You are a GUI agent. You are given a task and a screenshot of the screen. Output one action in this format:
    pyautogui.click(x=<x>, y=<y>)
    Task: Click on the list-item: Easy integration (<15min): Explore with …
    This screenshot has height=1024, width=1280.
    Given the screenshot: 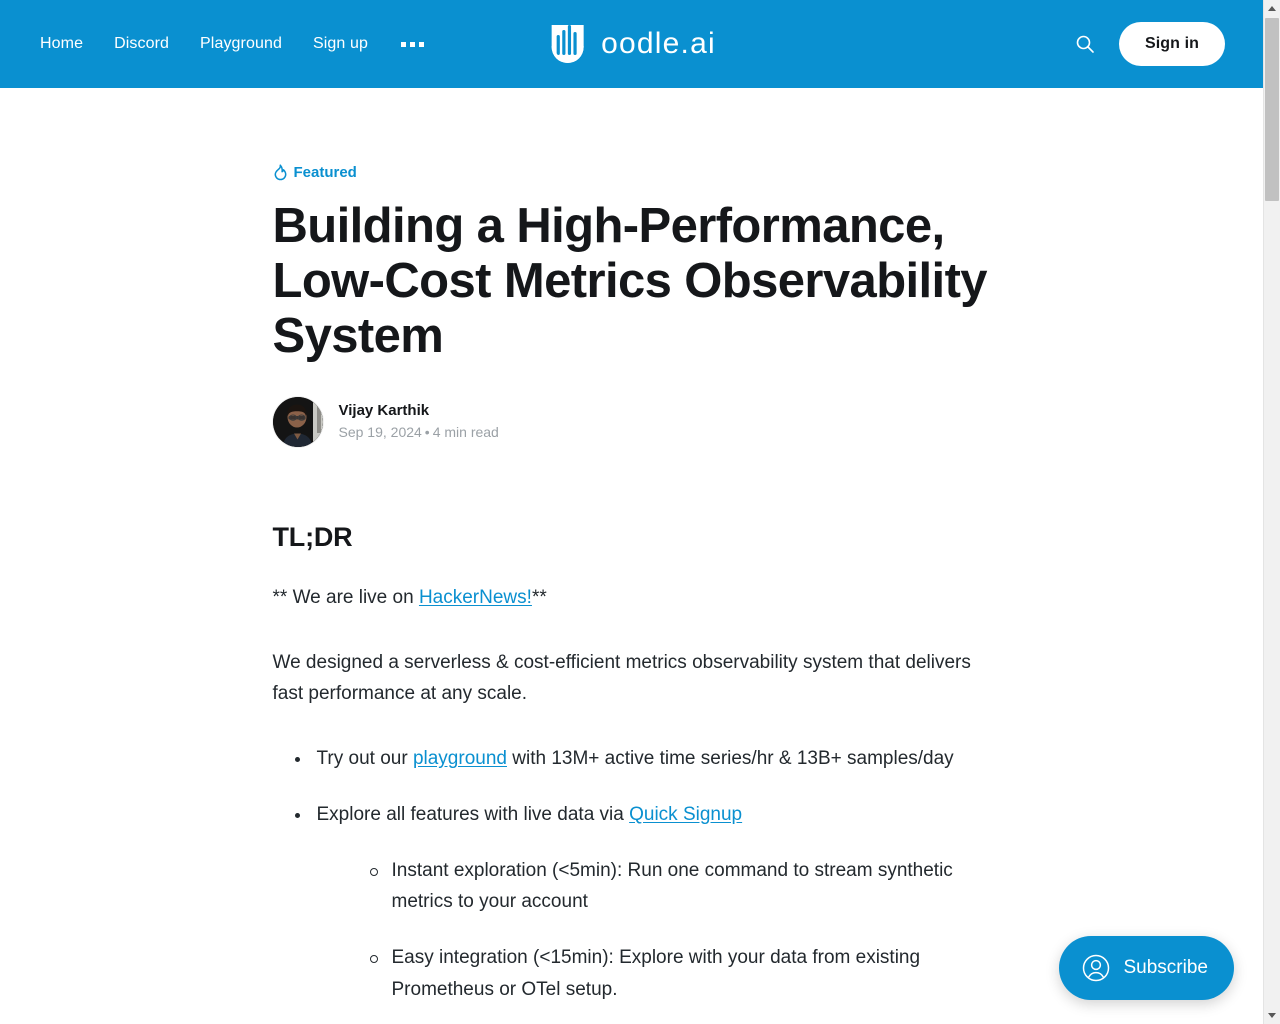 What is the action you would take?
    pyautogui.click(x=654, y=973)
    